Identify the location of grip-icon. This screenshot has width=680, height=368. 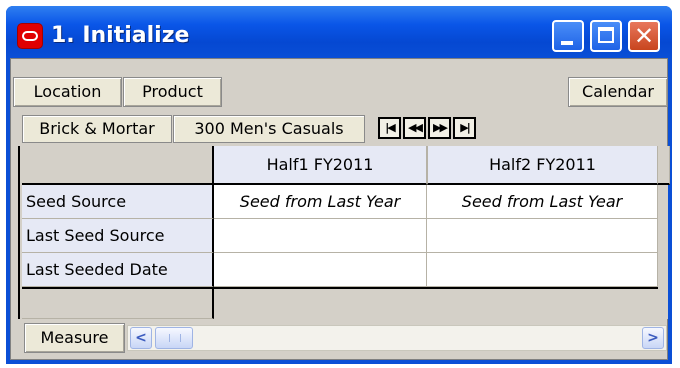
(175, 338).